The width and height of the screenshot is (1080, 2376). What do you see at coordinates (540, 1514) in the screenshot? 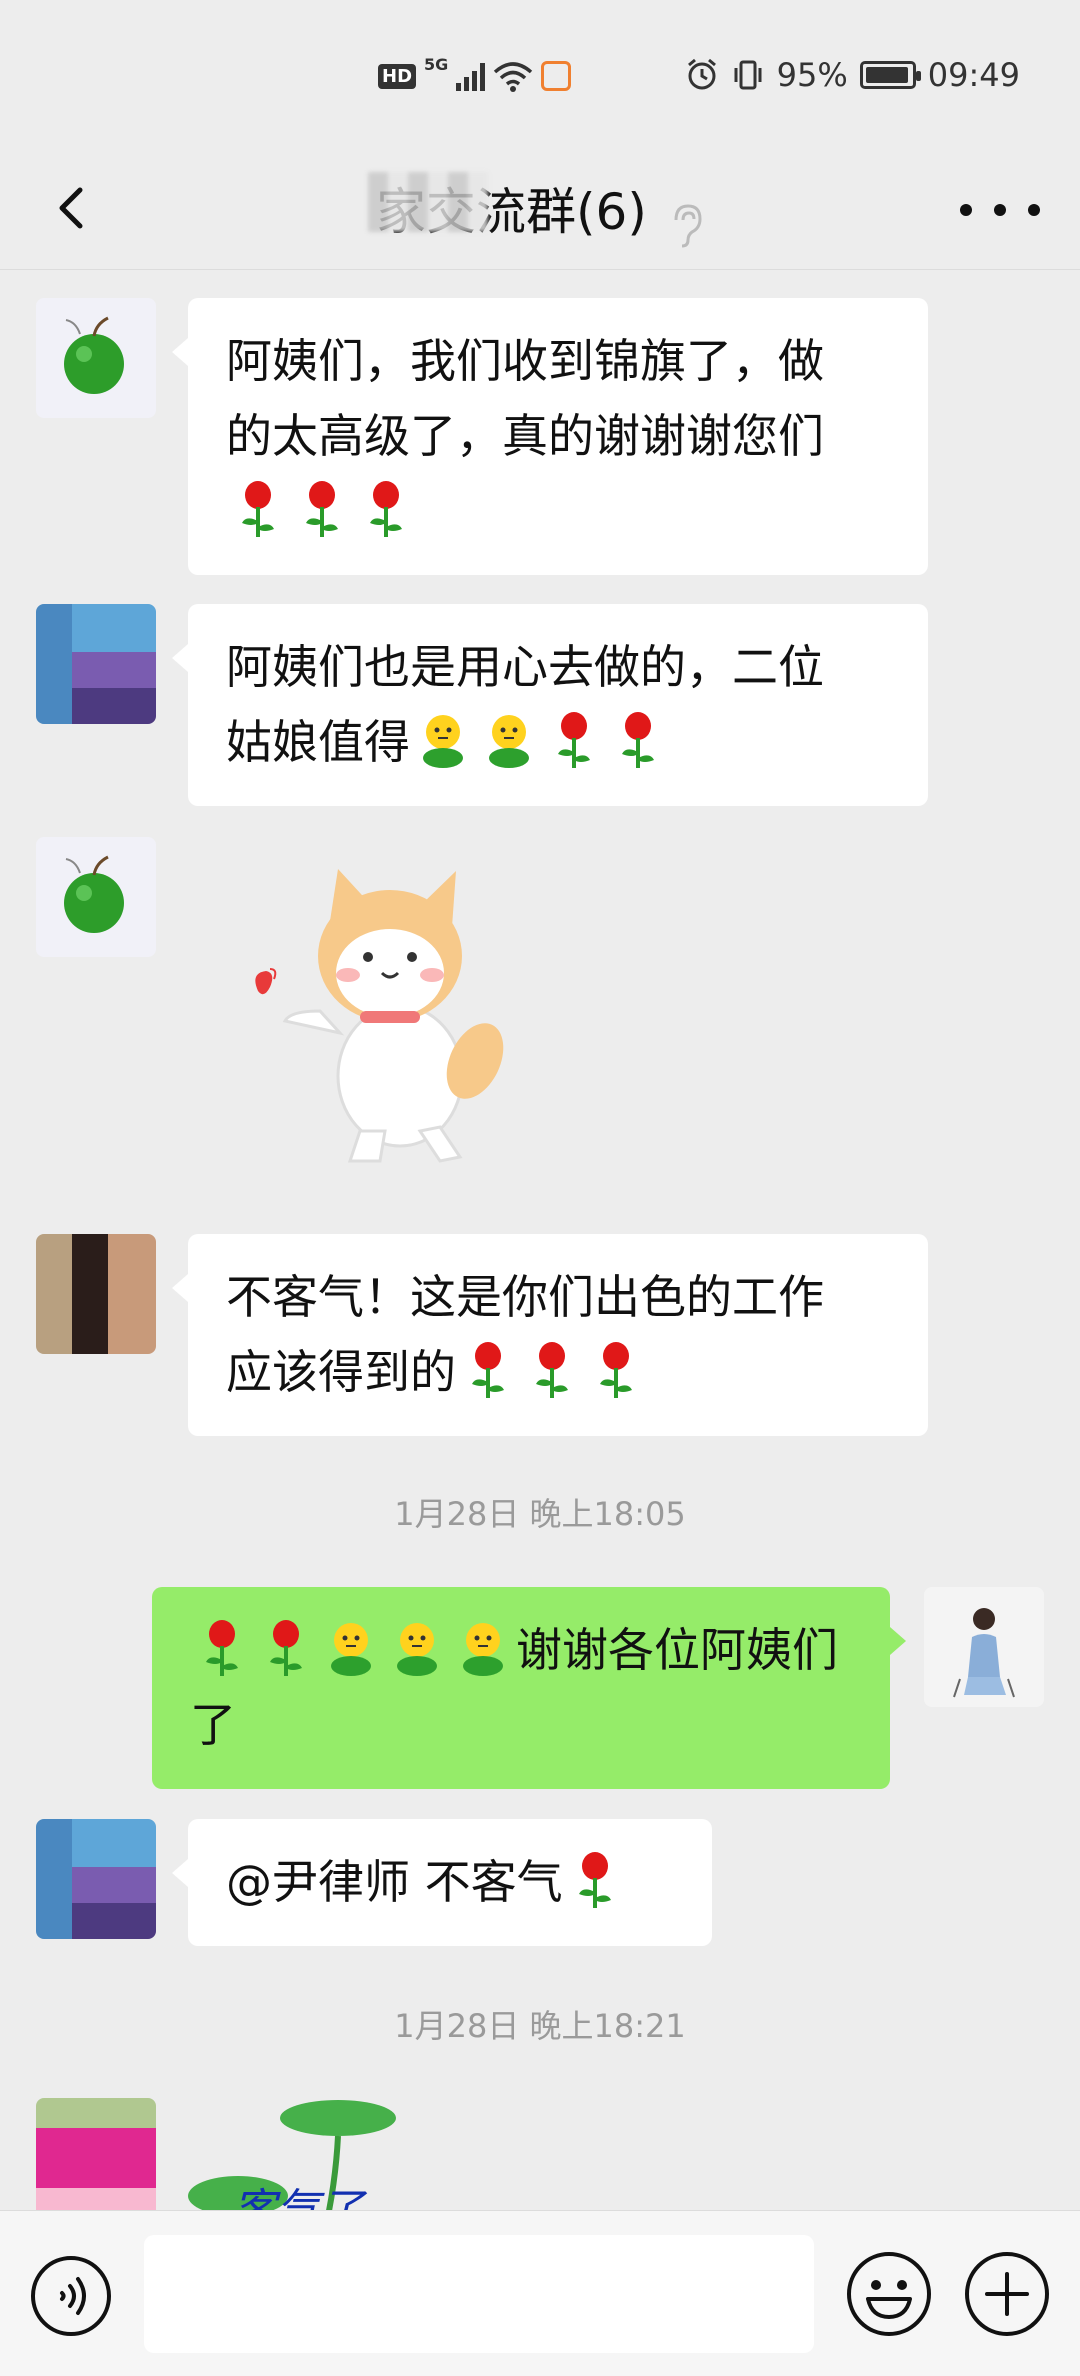
I see `timestamp: 1月28日 晚上18:05` at bounding box center [540, 1514].